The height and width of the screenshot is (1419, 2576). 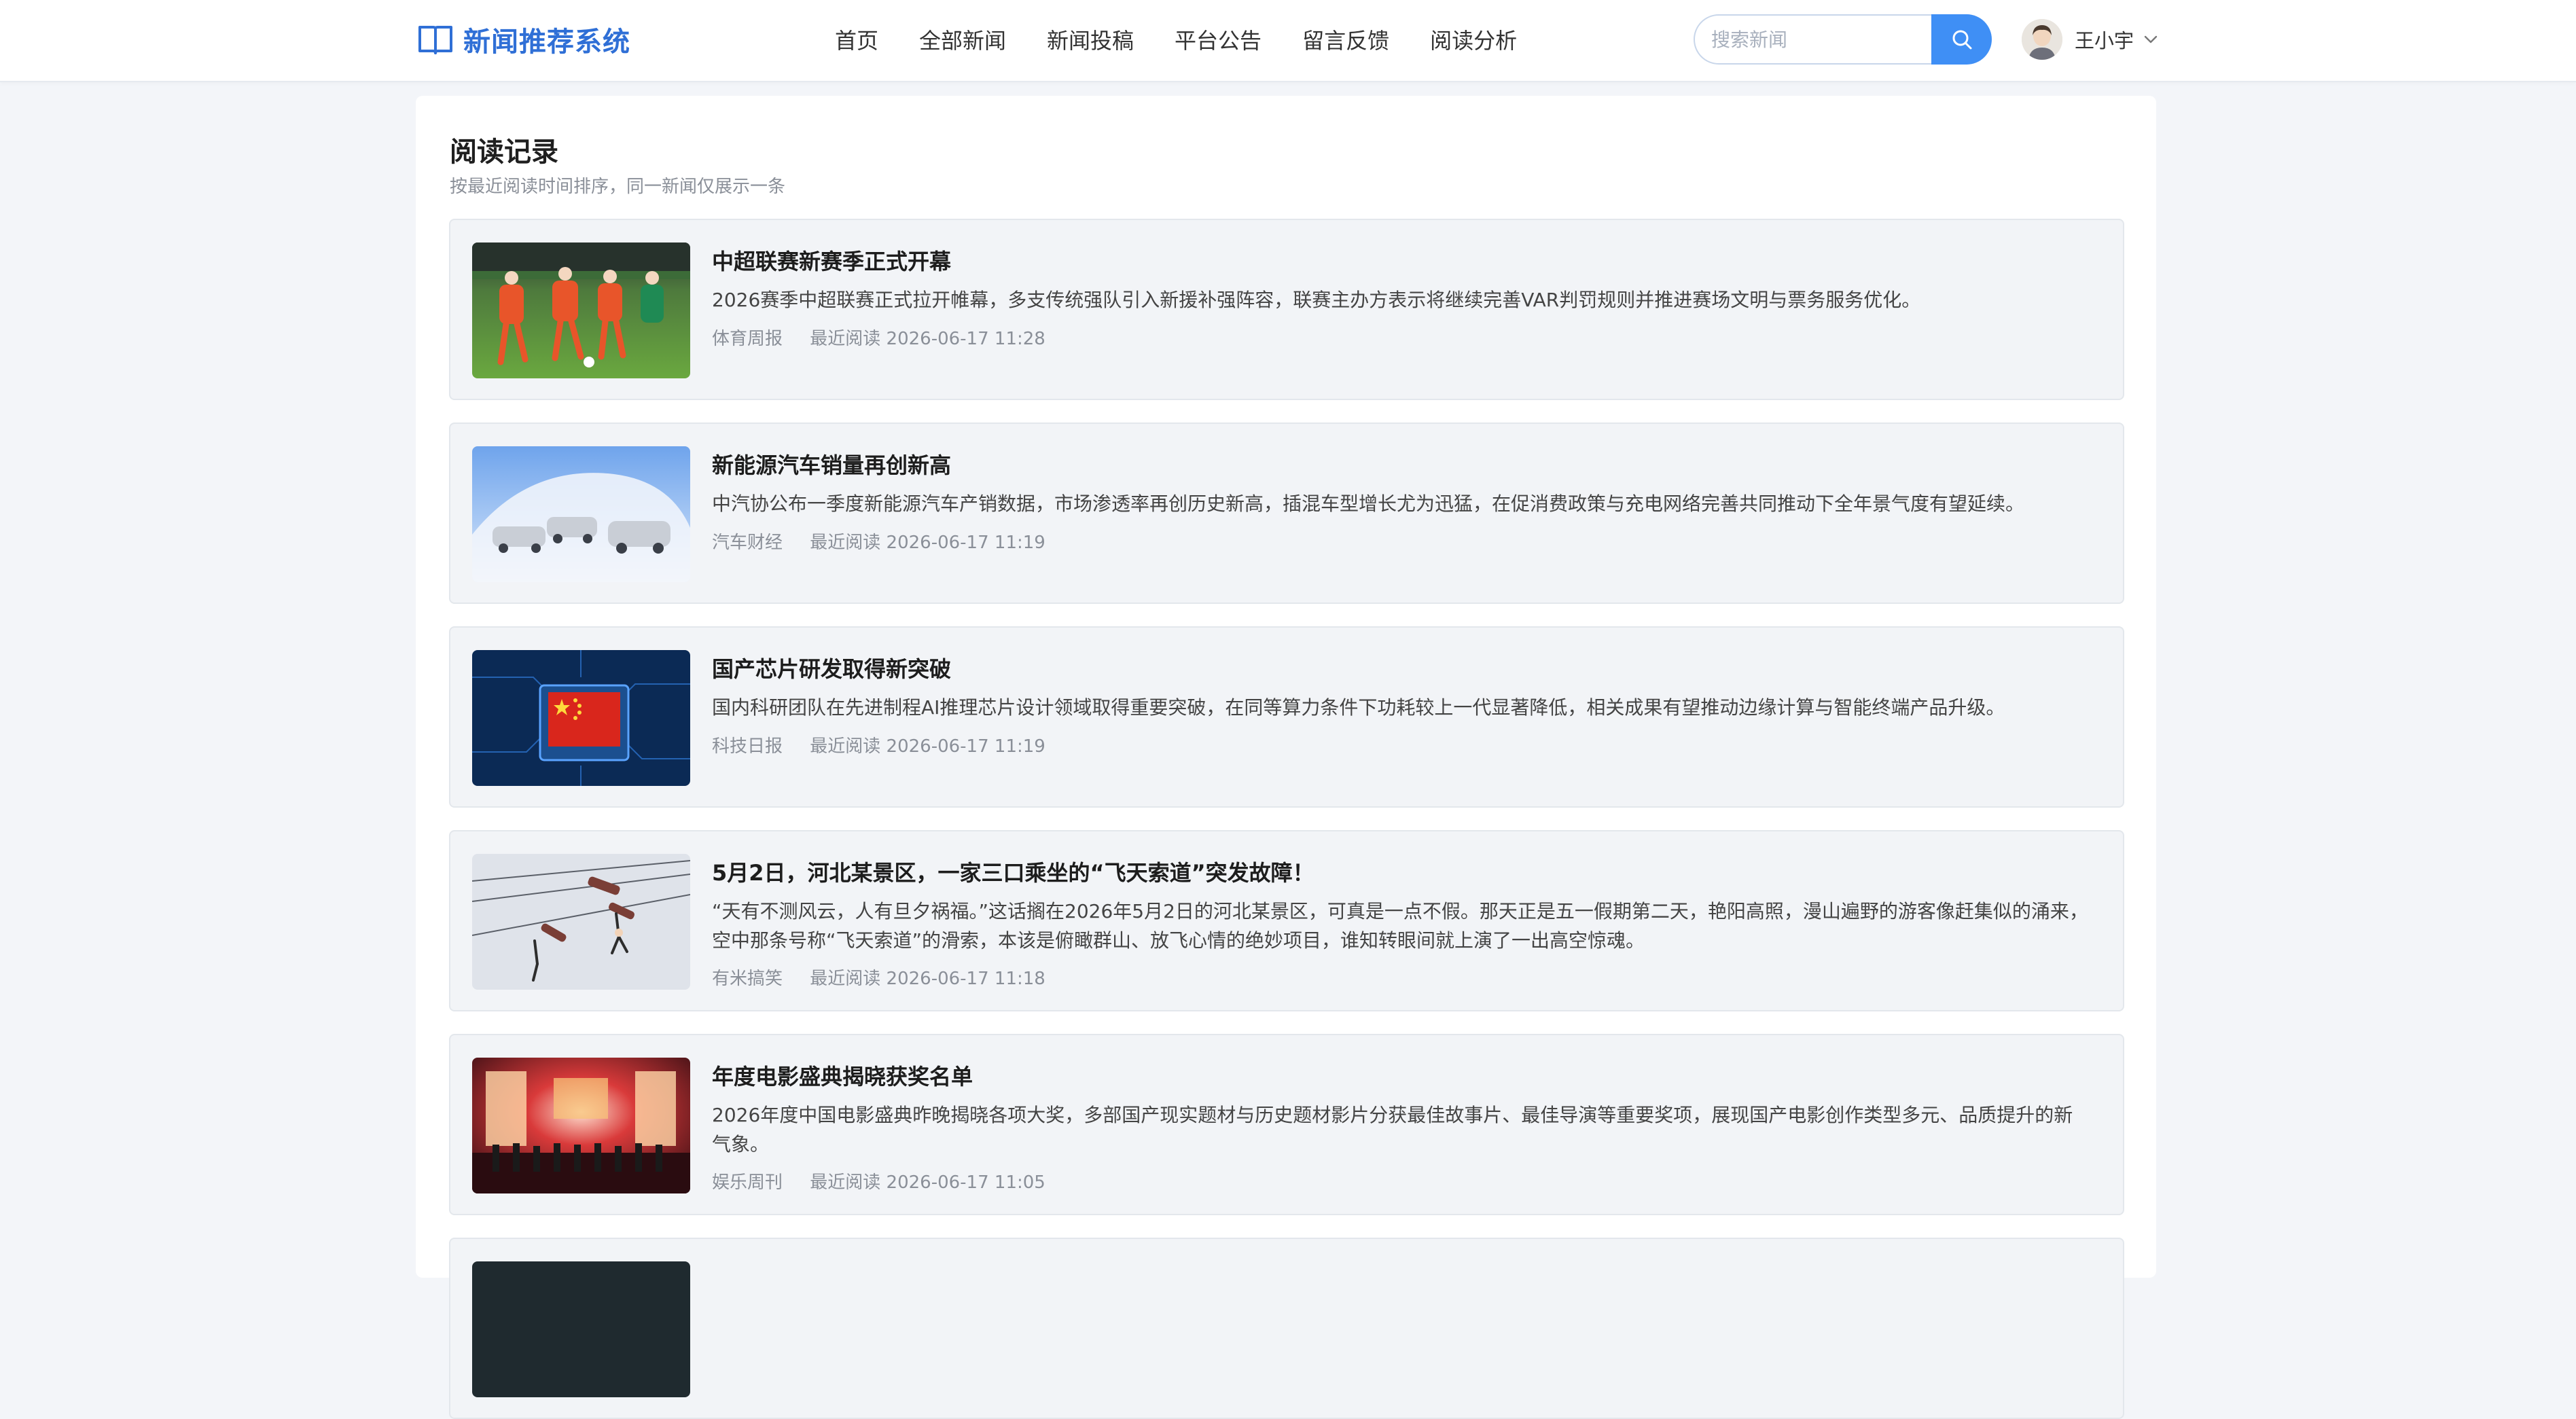 I want to click on brand-logo: 新闻推荐系统, so click(x=523, y=39).